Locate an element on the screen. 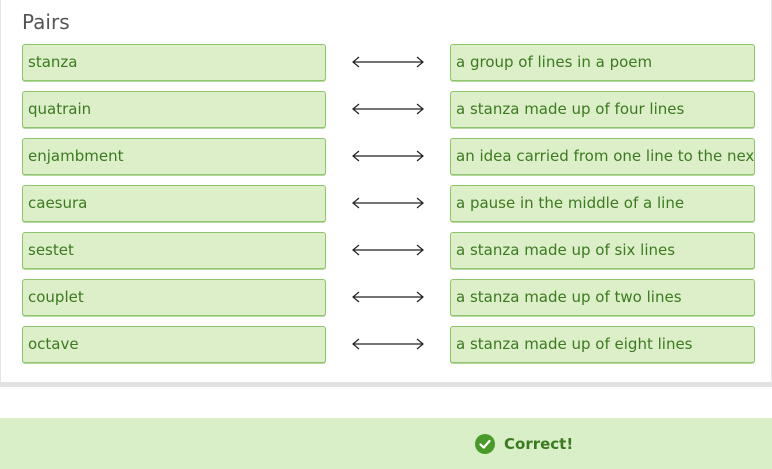 The image size is (772, 469). feedback-bar: Correct! is located at coordinates (386, 443).